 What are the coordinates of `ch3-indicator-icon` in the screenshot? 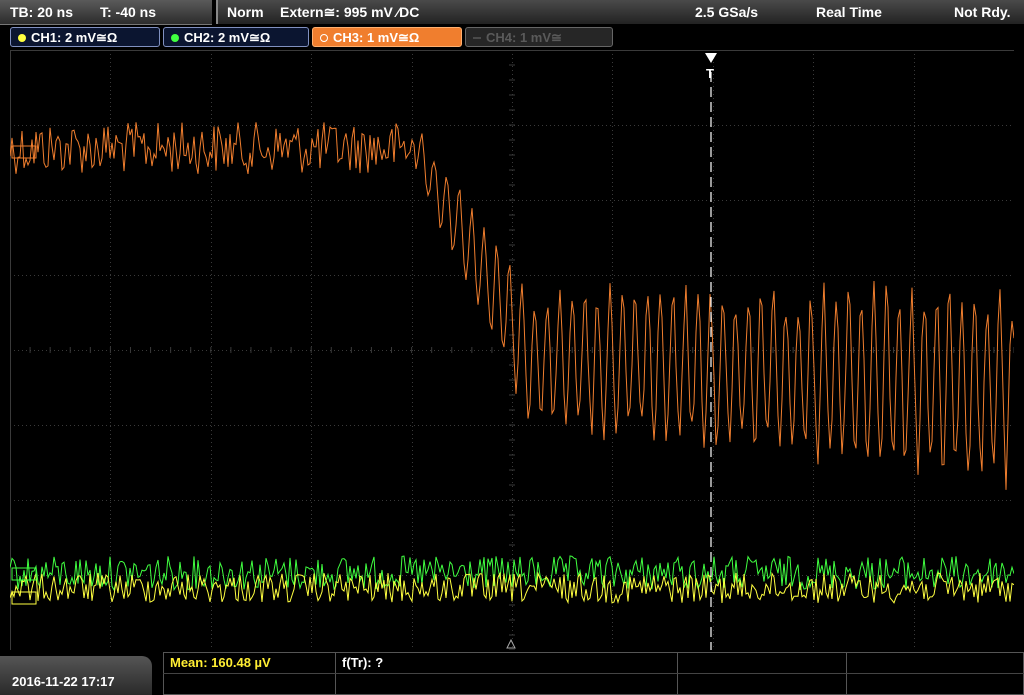 It's located at (324, 38).